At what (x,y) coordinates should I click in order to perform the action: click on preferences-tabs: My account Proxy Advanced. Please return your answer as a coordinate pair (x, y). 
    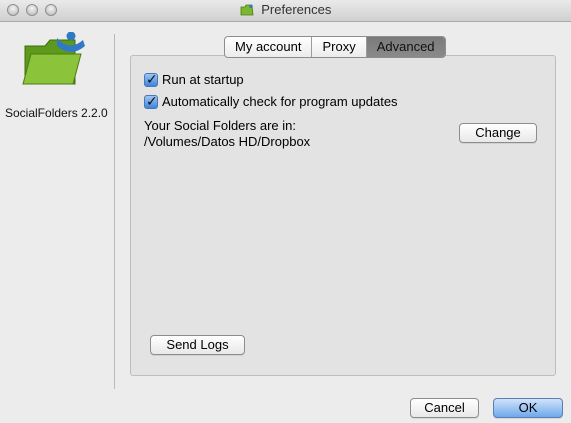
    Looking at the image, I should click on (335, 47).